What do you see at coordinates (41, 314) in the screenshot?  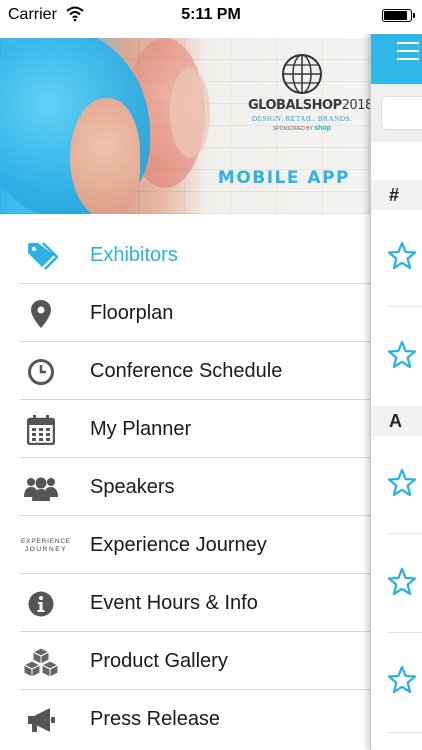 I see `map-marker-icon` at bounding box center [41, 314].